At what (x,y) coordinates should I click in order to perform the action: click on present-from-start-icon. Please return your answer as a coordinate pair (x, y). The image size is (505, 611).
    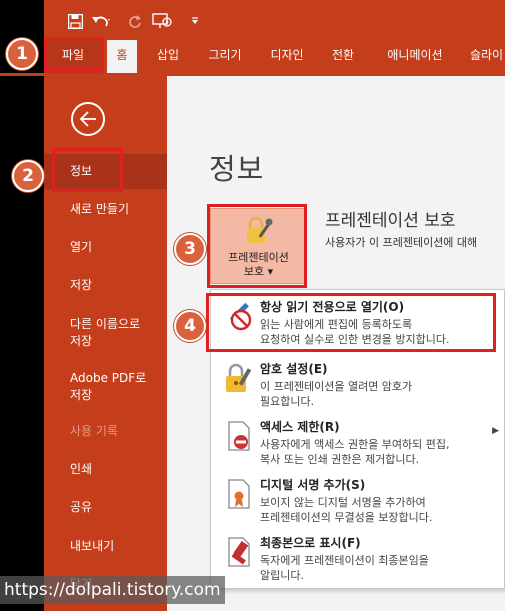
    Looking at the image, I should click on (163, 21).